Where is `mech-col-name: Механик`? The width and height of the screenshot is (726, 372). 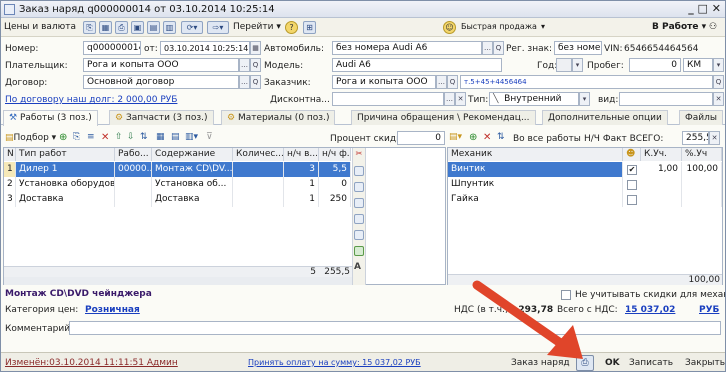
mech-col-name: Механик is located at coordinates (535, 154).